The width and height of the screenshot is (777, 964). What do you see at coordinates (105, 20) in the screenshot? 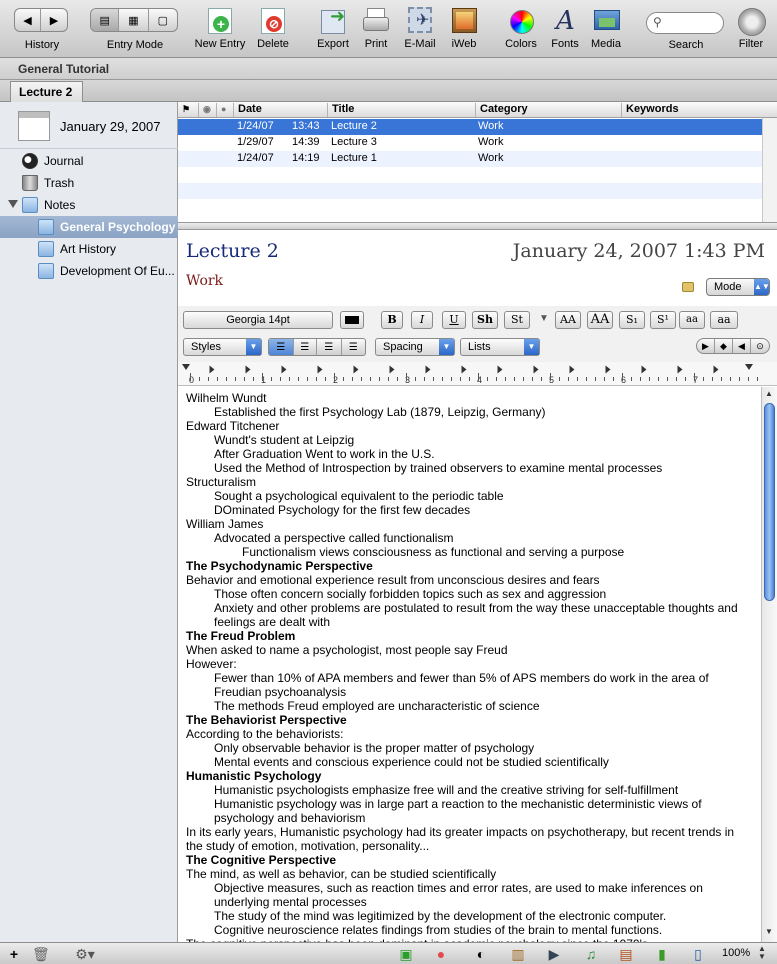
I see `list-mode-icon: ▤` at bounding box center [105, 20].